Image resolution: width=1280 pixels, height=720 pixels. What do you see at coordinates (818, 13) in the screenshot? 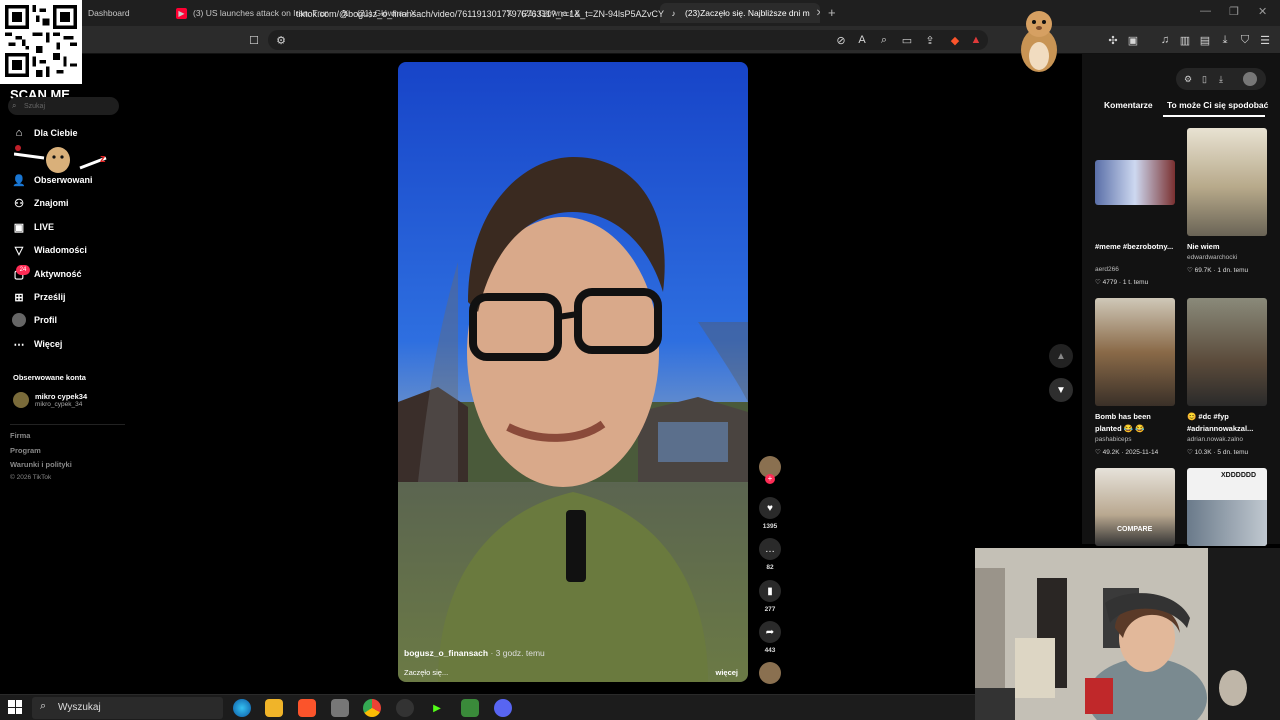
I see `close-tab-icon: ✕` at bounding box center [818, 13].